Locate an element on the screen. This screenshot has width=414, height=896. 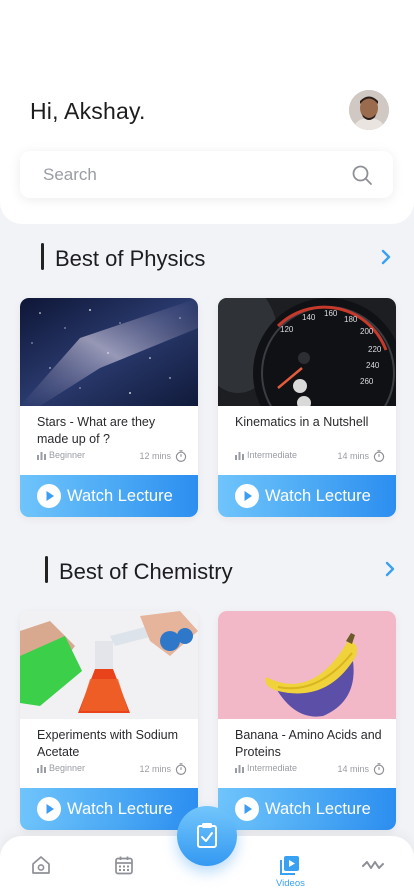
search-bar is located at coordinates (206, 174).